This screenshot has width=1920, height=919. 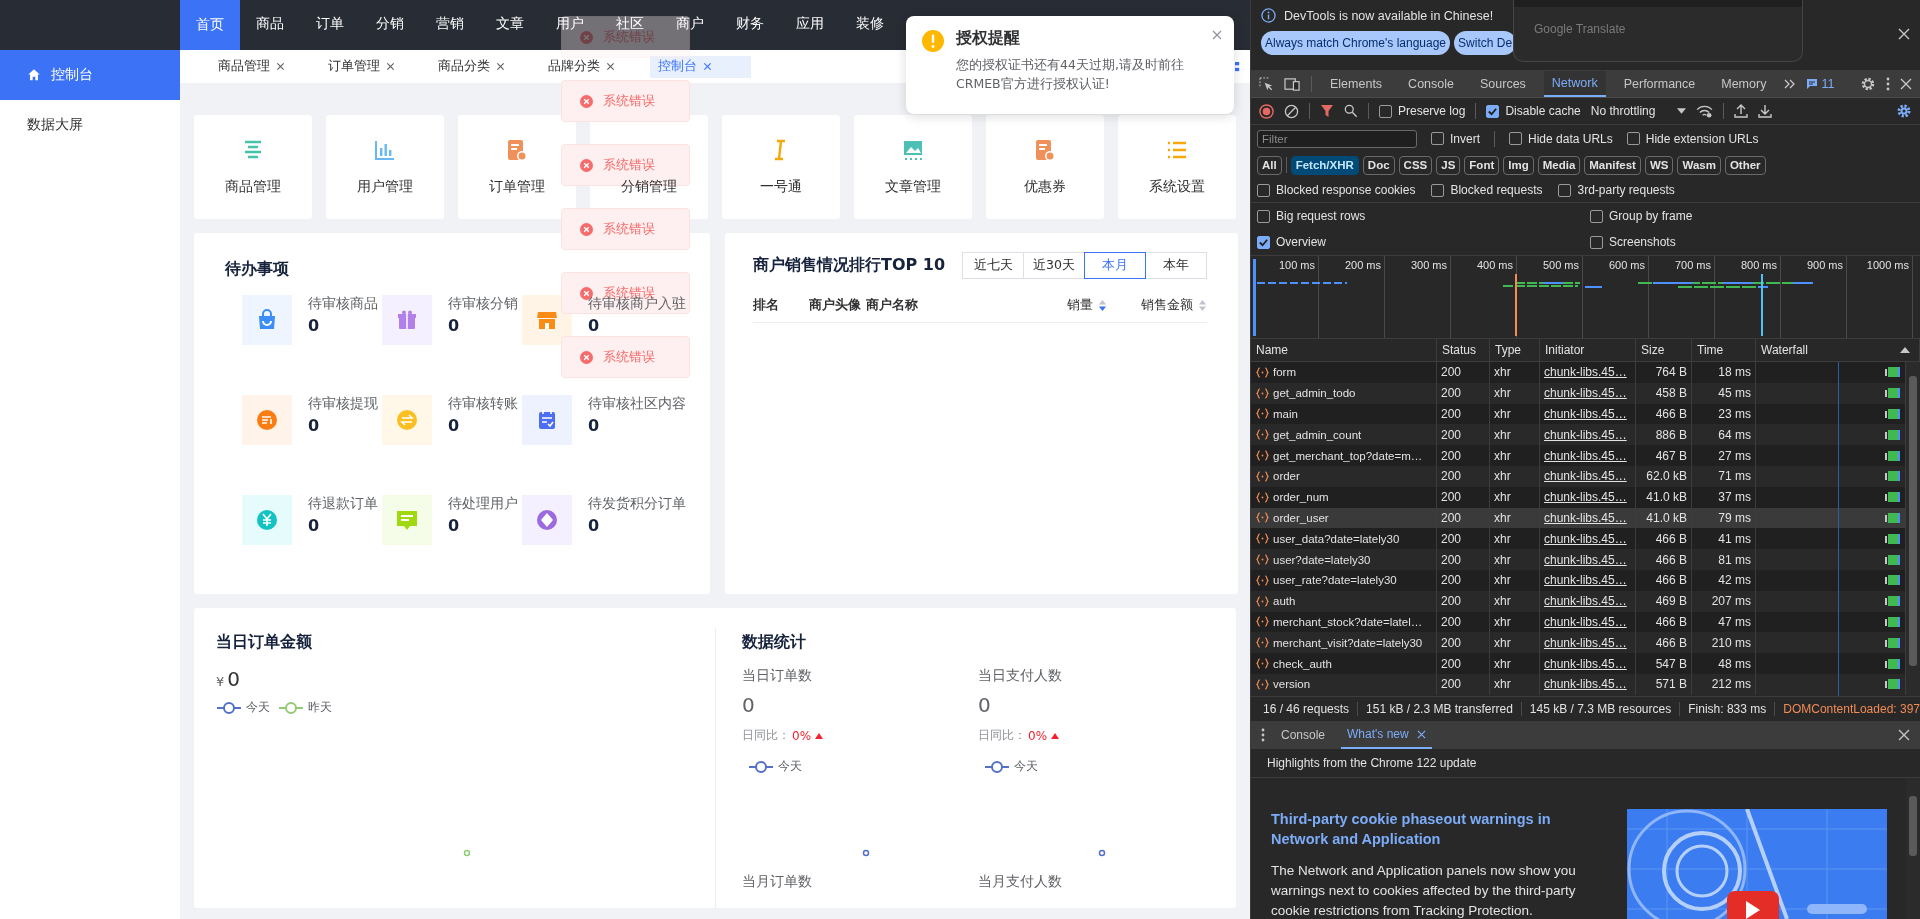 I want to click on type-filter-chip: Media, so click(x=1559, y=165).